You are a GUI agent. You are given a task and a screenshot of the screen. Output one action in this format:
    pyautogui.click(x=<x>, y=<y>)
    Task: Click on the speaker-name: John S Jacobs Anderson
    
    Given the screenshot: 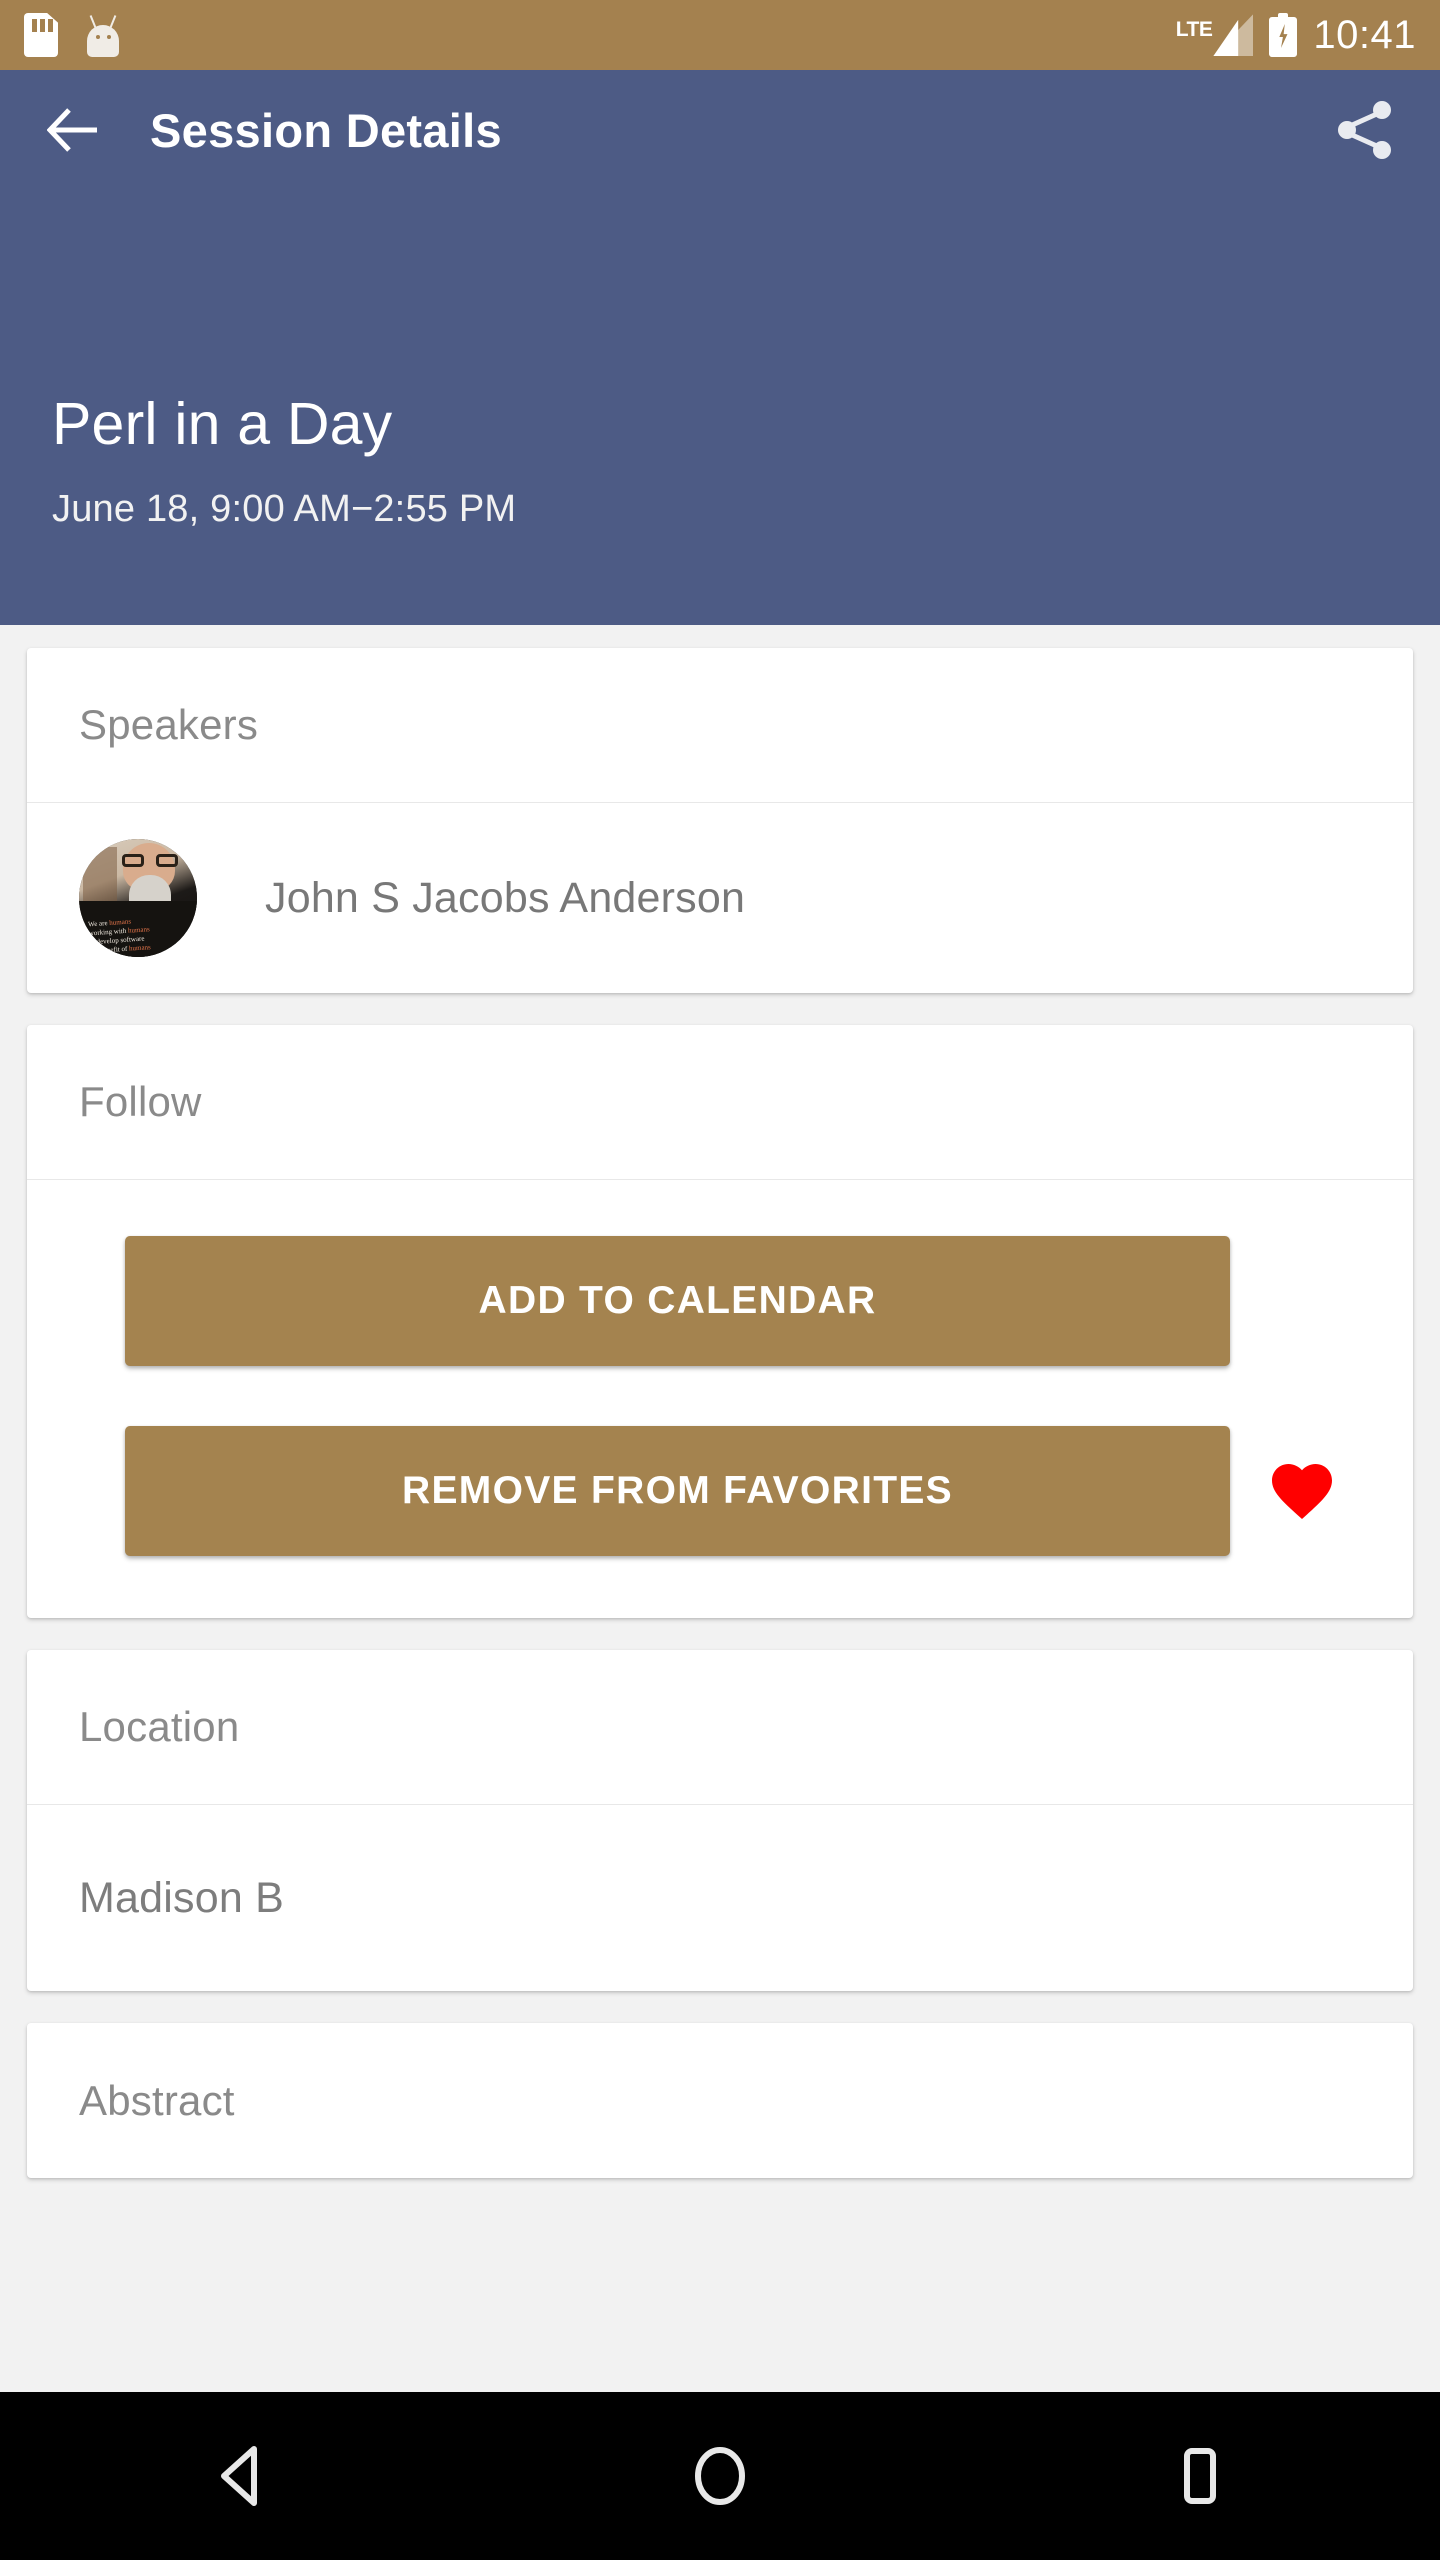 What is the action you would take?
    pyautogui.click(x=505, y=897)
    